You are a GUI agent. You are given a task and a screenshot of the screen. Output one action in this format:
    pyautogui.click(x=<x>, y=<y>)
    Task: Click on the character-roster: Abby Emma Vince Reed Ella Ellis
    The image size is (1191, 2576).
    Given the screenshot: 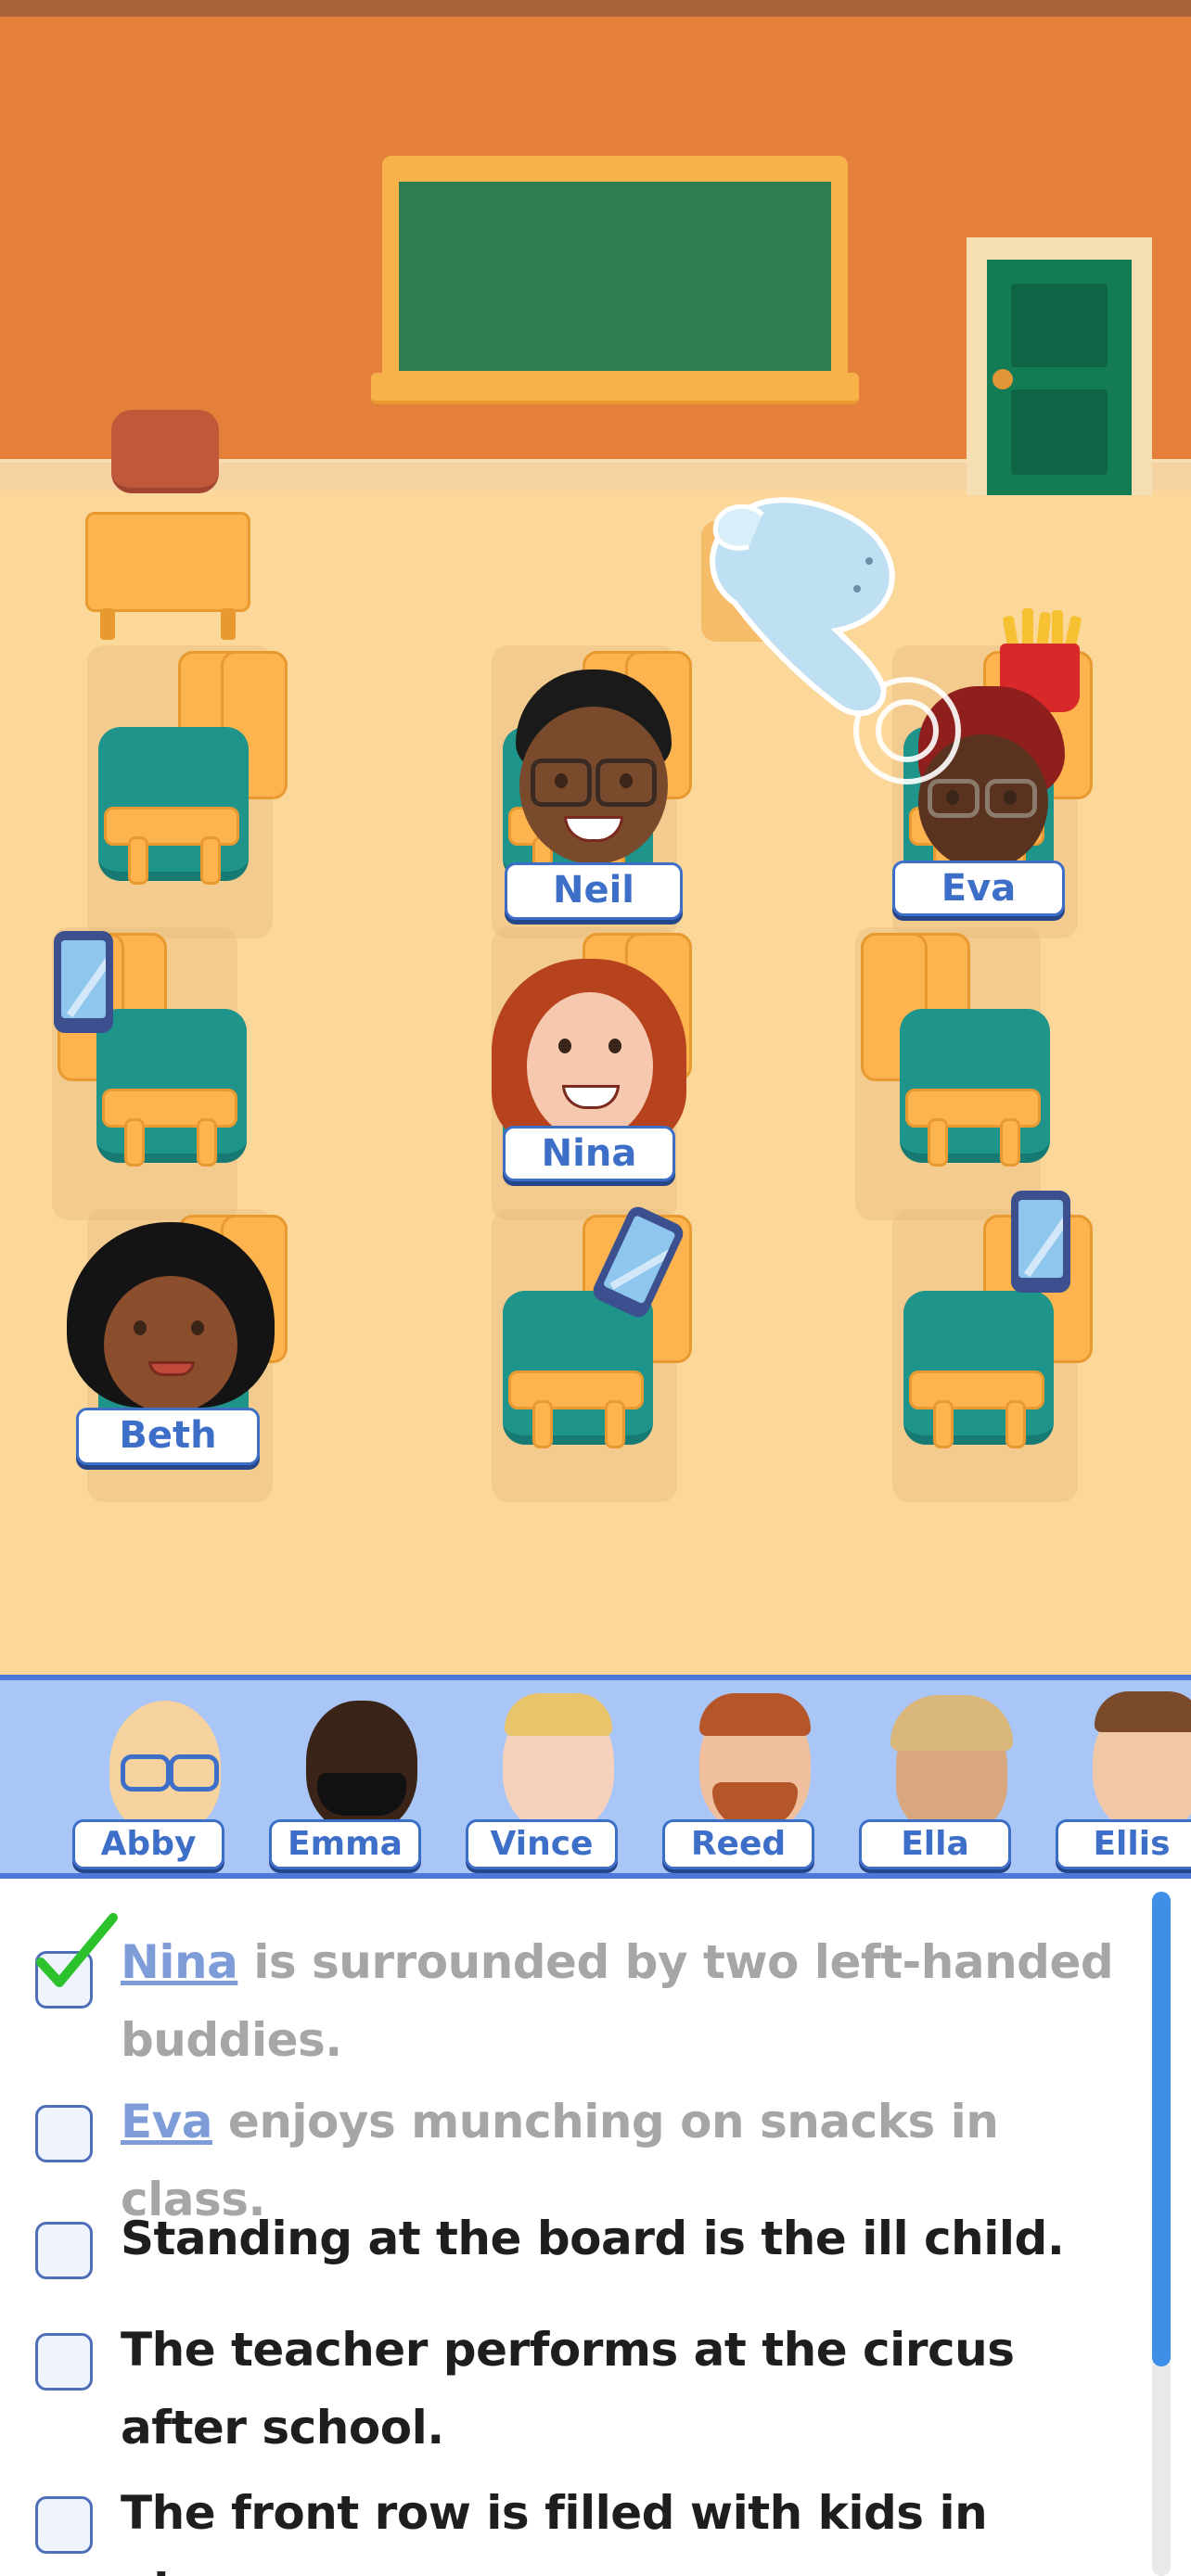 What is the action you would take?
    pyautogui.click(x=595, y=1777)
    